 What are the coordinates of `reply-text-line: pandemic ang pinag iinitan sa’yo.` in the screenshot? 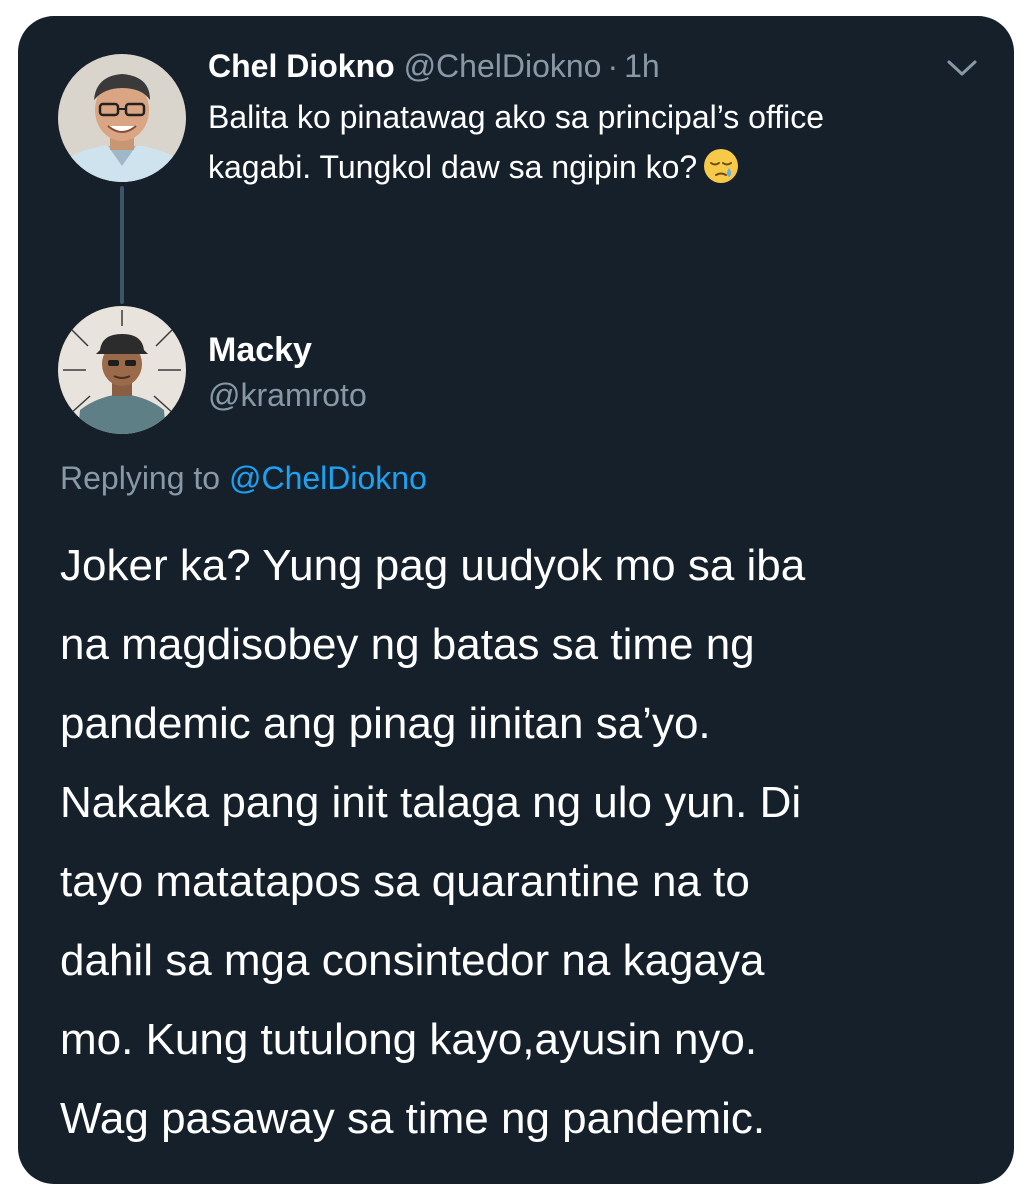 It's located at (385, 723).